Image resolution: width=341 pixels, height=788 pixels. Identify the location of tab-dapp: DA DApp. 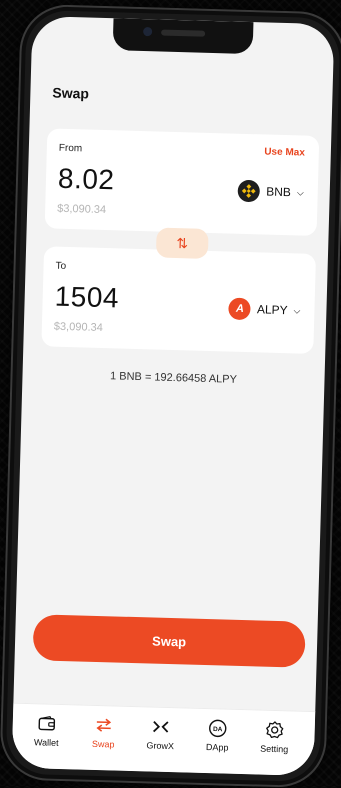
(217, 735).